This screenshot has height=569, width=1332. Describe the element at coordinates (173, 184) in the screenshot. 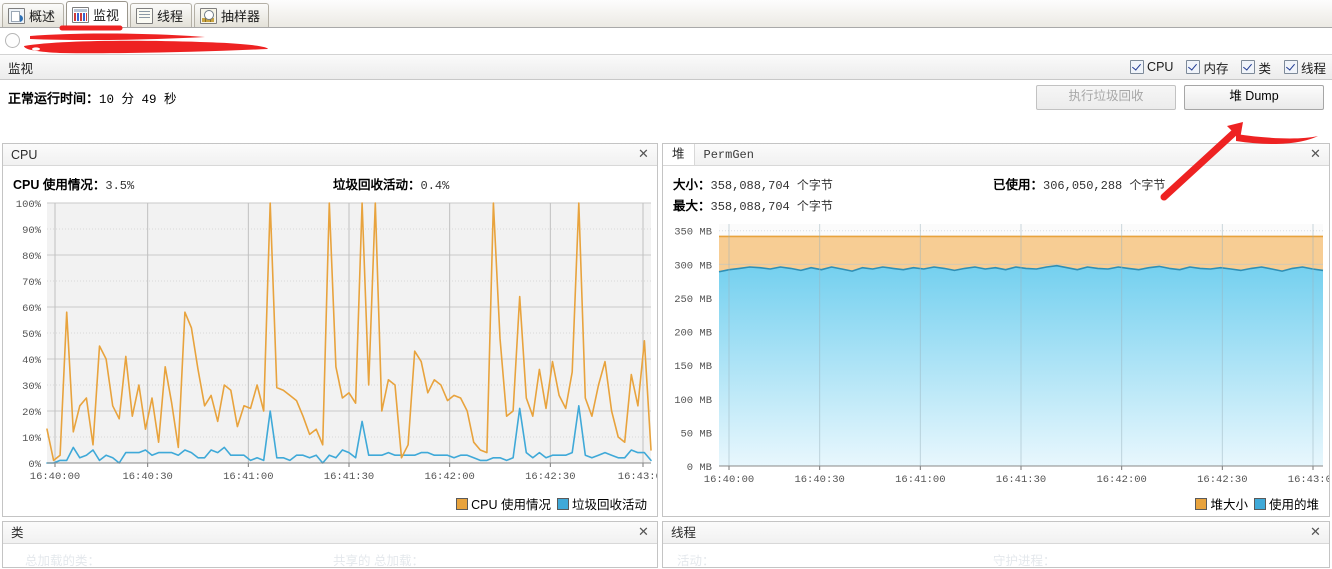

I see `cpu-usage-stat: CPU 使用情况：3.5%` at that location.